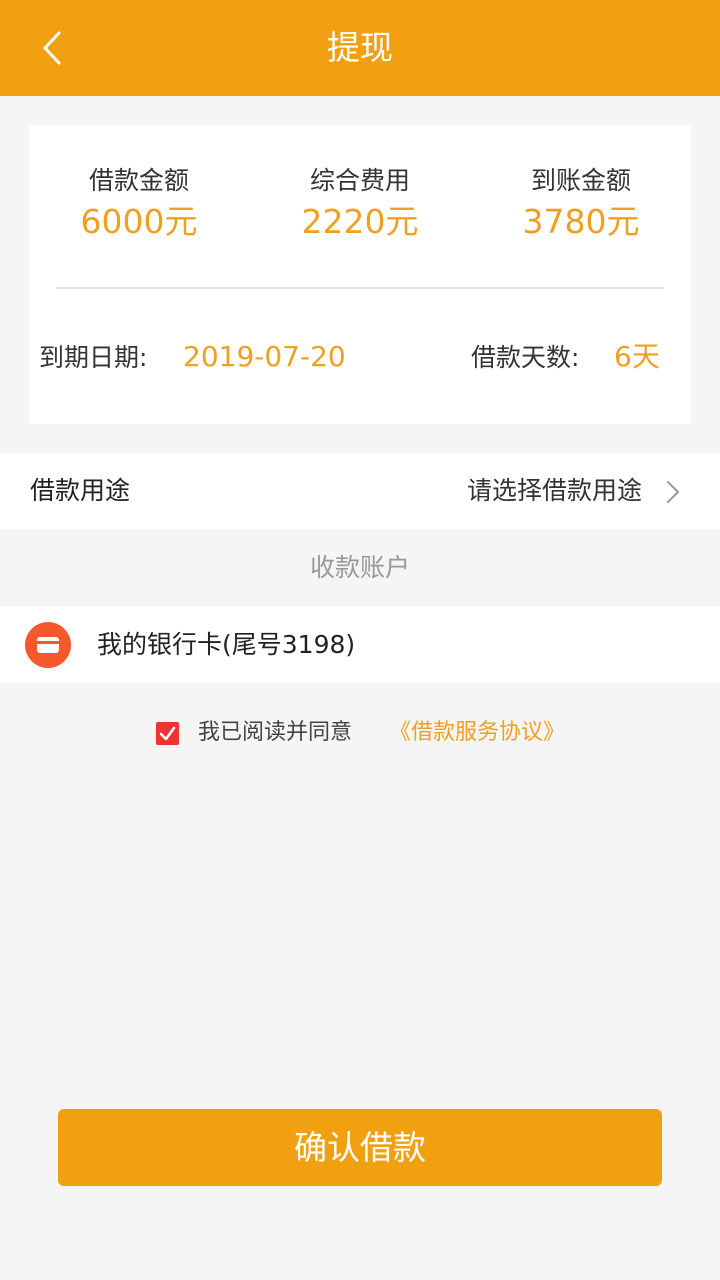 The width and height of the screenshot is (720, 1280). I want to click on receiving-account-heading: 收款账户, so click(359, 567).